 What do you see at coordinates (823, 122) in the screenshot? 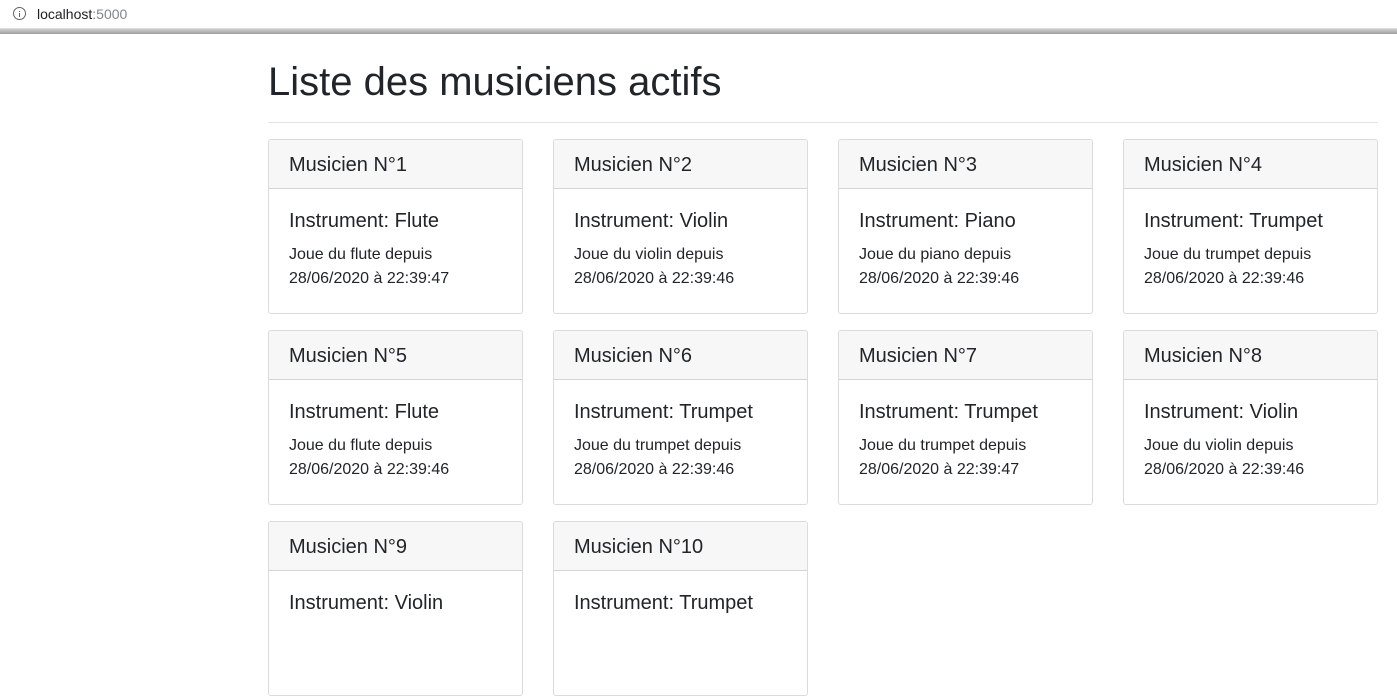
I see `title-divider` at bounding box center [823, 122].